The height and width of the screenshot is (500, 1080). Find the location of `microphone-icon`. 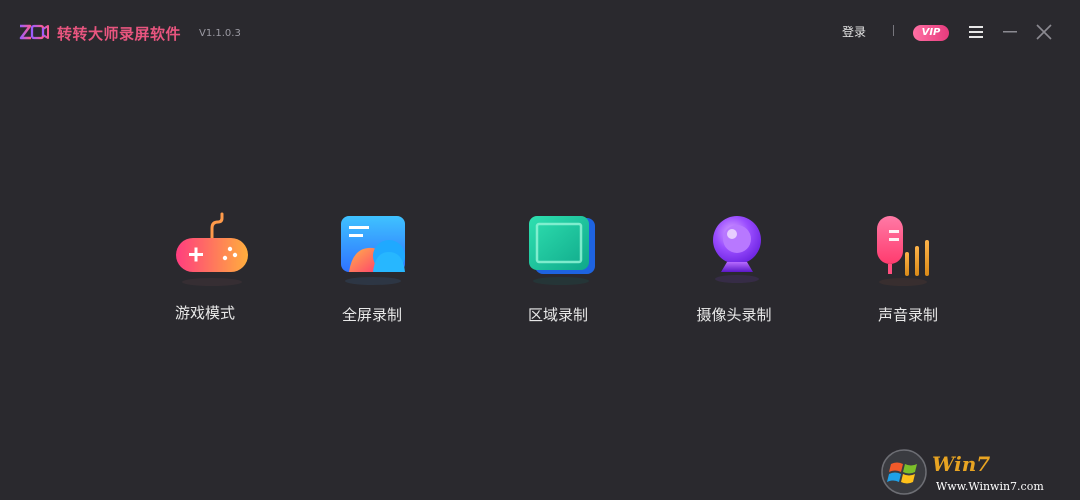

microphone-icon is located at coordinates (915, 251).